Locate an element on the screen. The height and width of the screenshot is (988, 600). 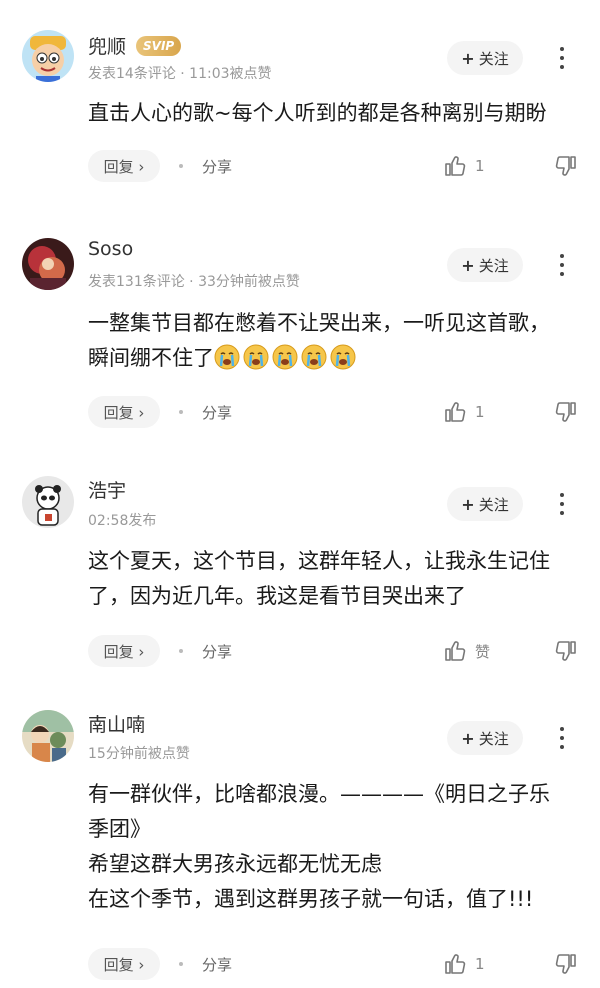
crying-emoji-group is located at coordinates (286, 357).